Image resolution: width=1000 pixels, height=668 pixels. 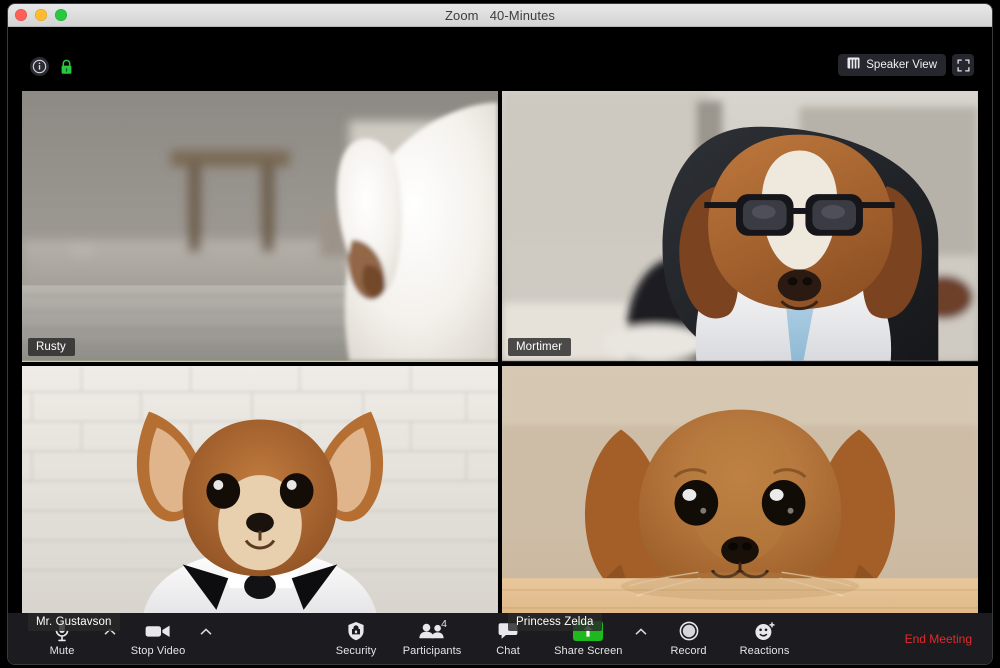 I want to click on toolbar-right-group: End Meeting, so click(x=948, y=639).